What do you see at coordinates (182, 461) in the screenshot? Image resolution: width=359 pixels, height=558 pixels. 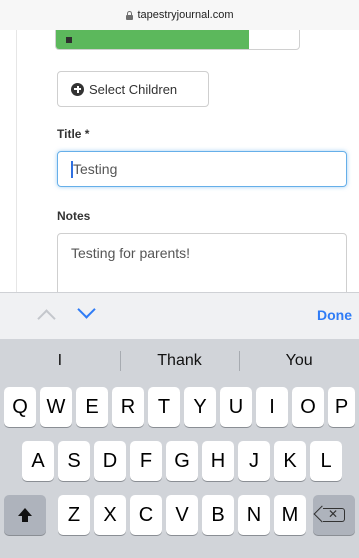 I see `key-g: G` at bounding box center [182, 461].